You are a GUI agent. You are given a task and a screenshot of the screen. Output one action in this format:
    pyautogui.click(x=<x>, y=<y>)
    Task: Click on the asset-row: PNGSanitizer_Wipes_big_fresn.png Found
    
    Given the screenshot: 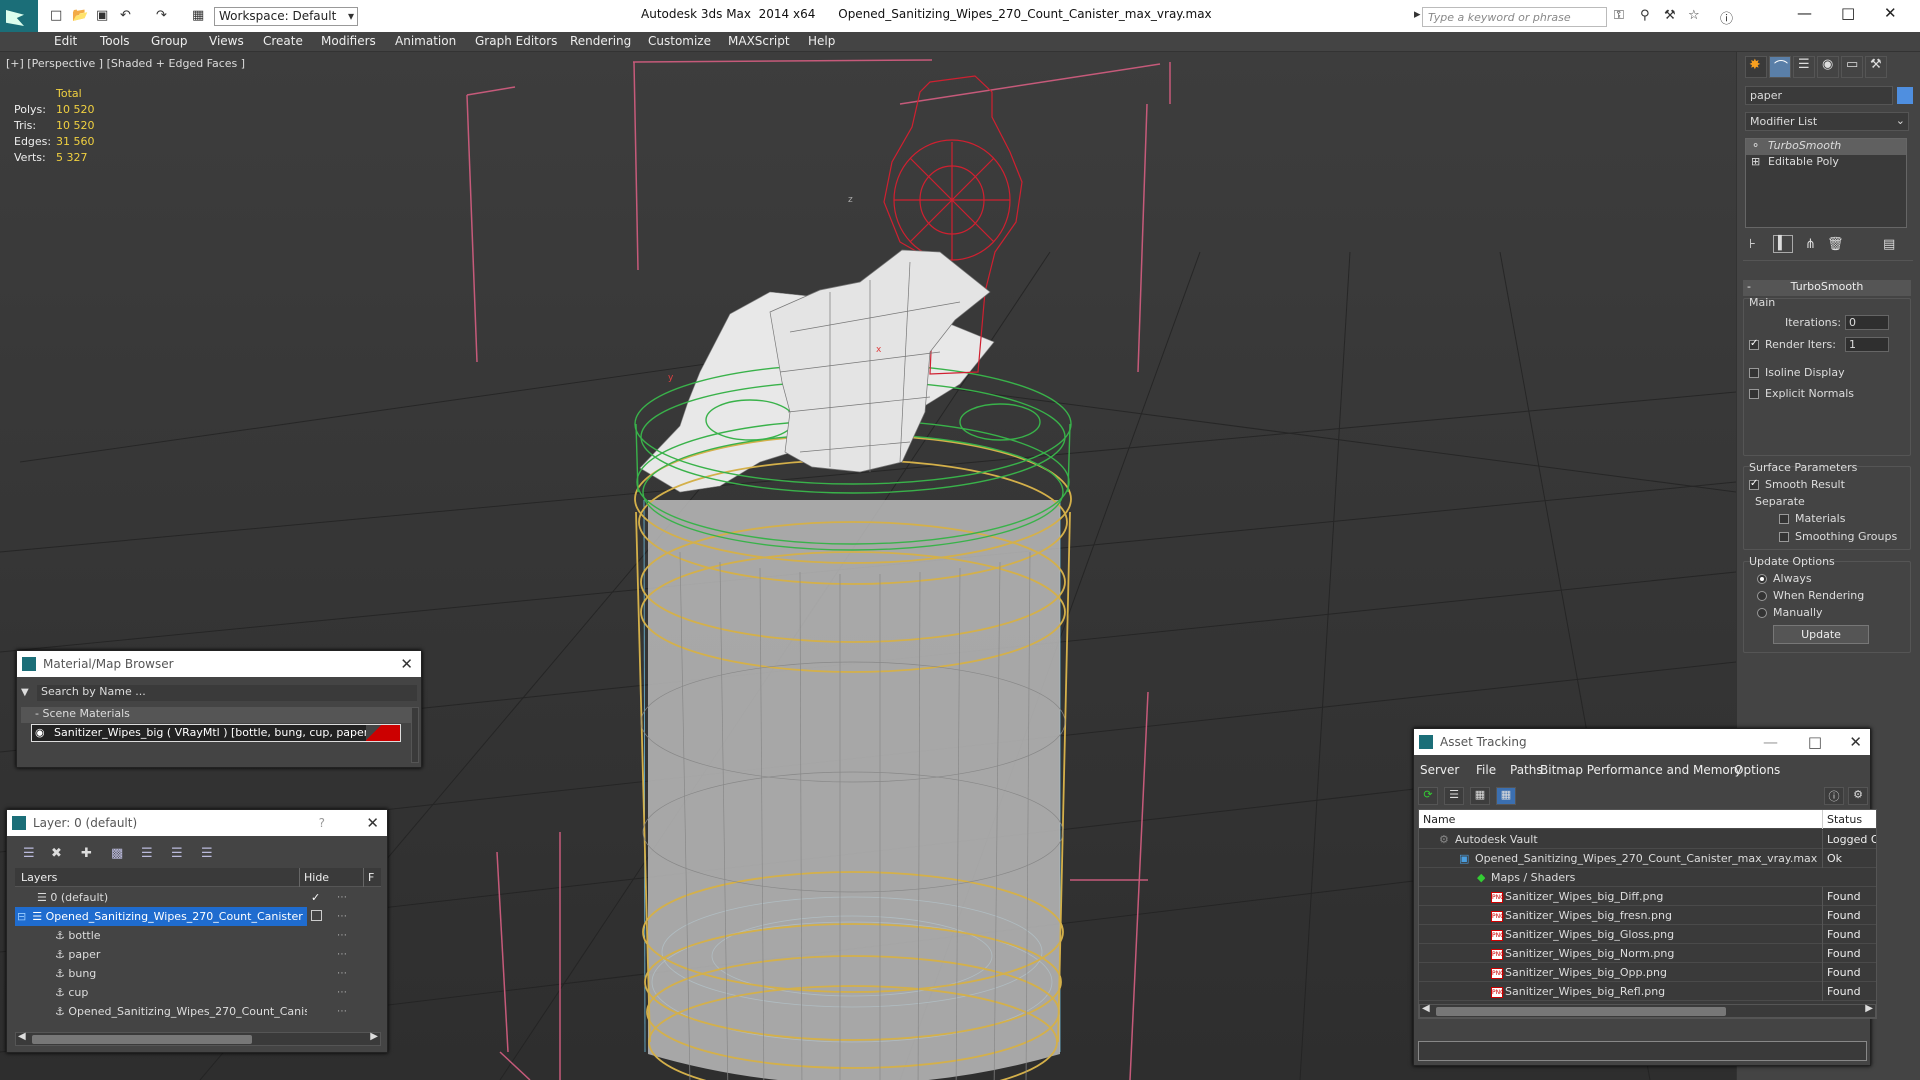 What is the action you would take?
    pyautogui.click(x=1647, y=915)
    